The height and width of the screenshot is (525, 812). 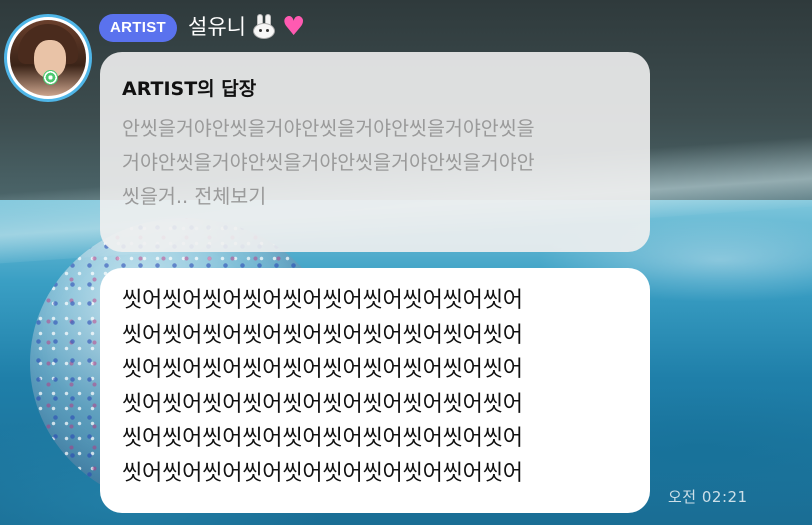 I want to click on reply-line-last: 씻을거.. 전체보기, so click(x=194, y=196).